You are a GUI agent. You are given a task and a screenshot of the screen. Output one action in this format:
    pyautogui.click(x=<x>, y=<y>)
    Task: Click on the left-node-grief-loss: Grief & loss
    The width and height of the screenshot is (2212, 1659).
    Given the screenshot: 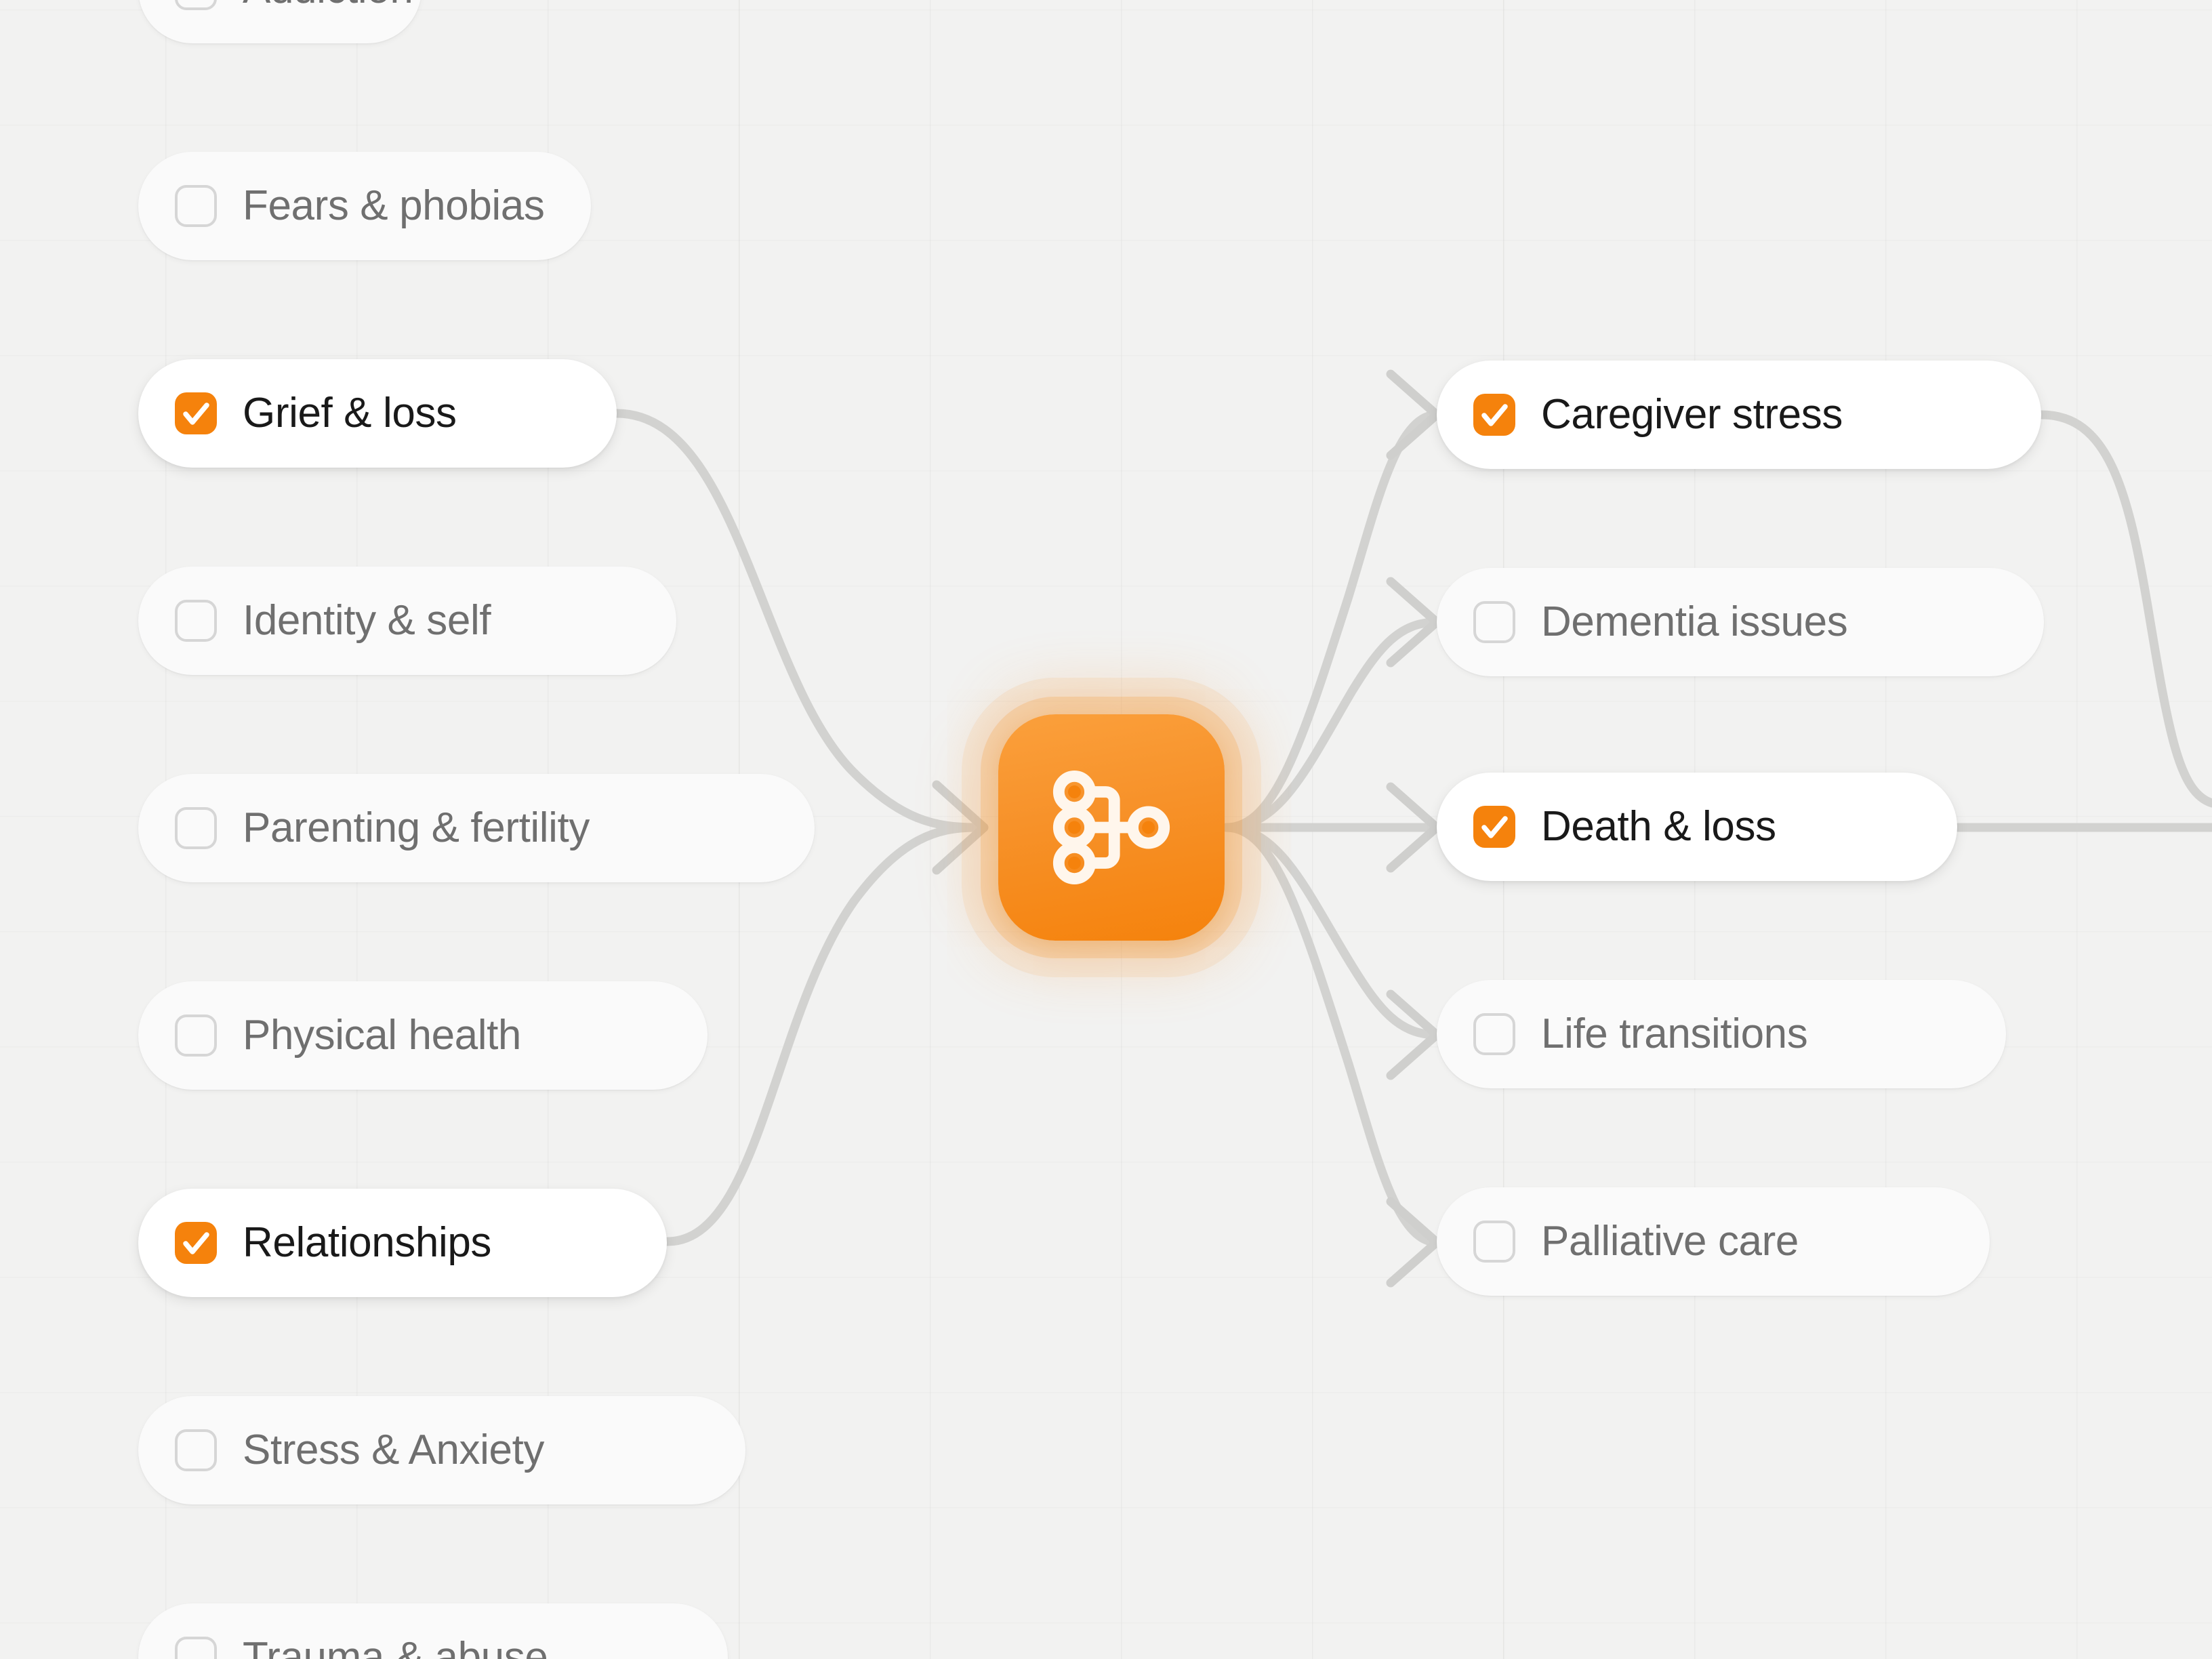 What is the action you would take?
    pyautogui.click(x=378, y=413)
    